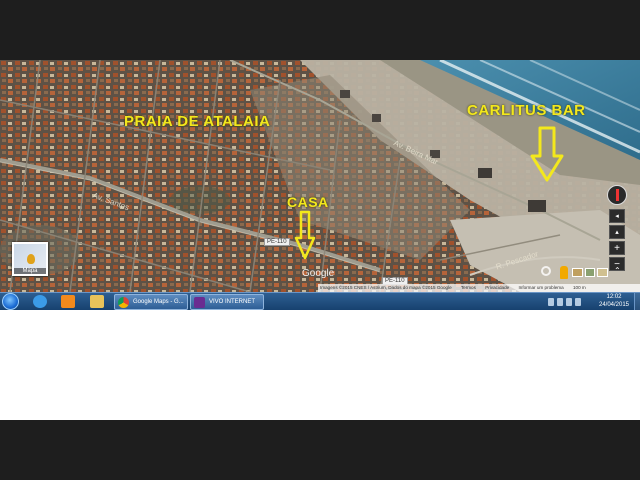 This screenshot has width=640, height=480. I want to click on volume-icon, so click(560, 302).